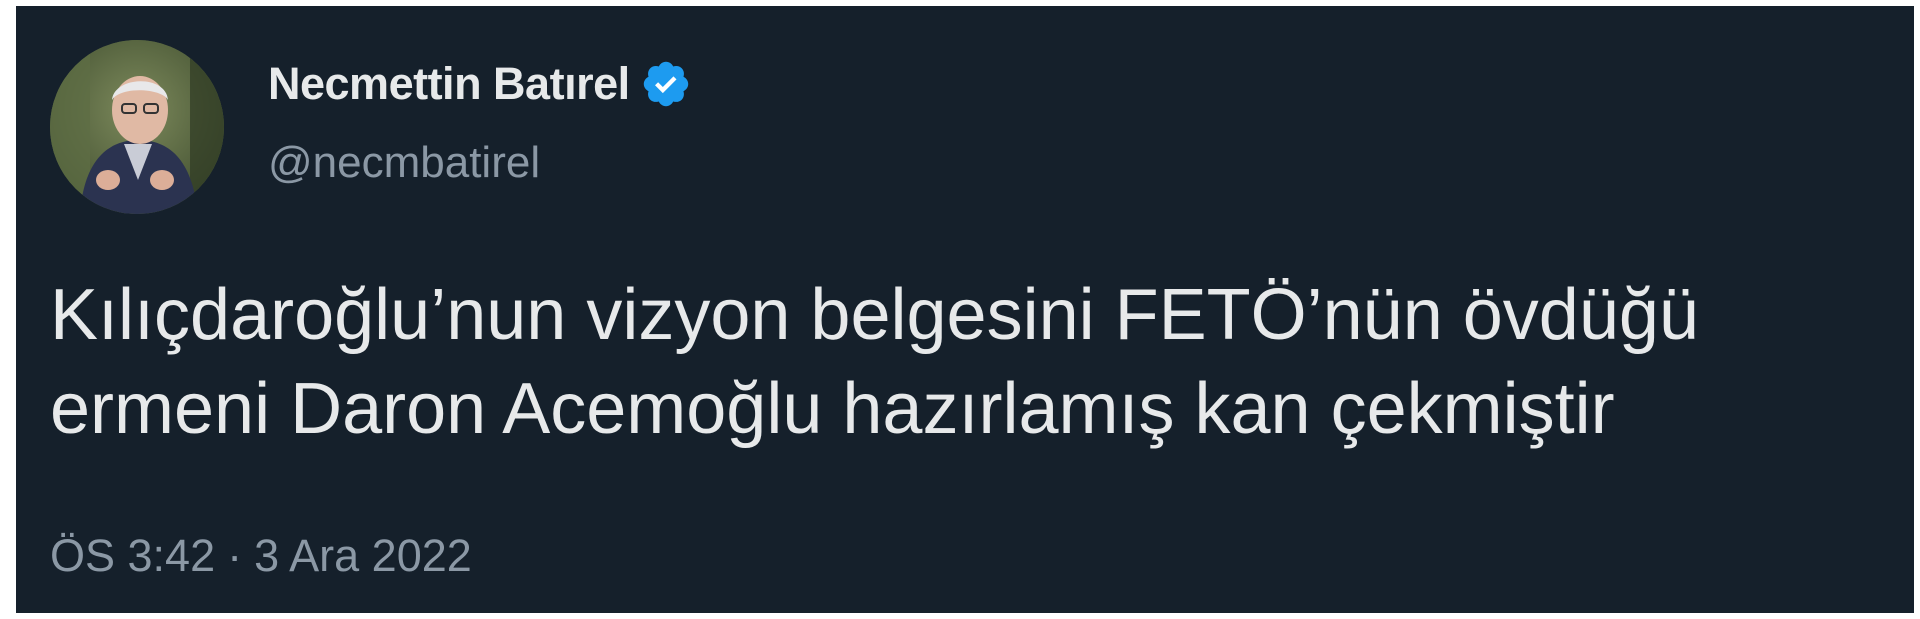  I want to click on avatar, so click(137, 127).